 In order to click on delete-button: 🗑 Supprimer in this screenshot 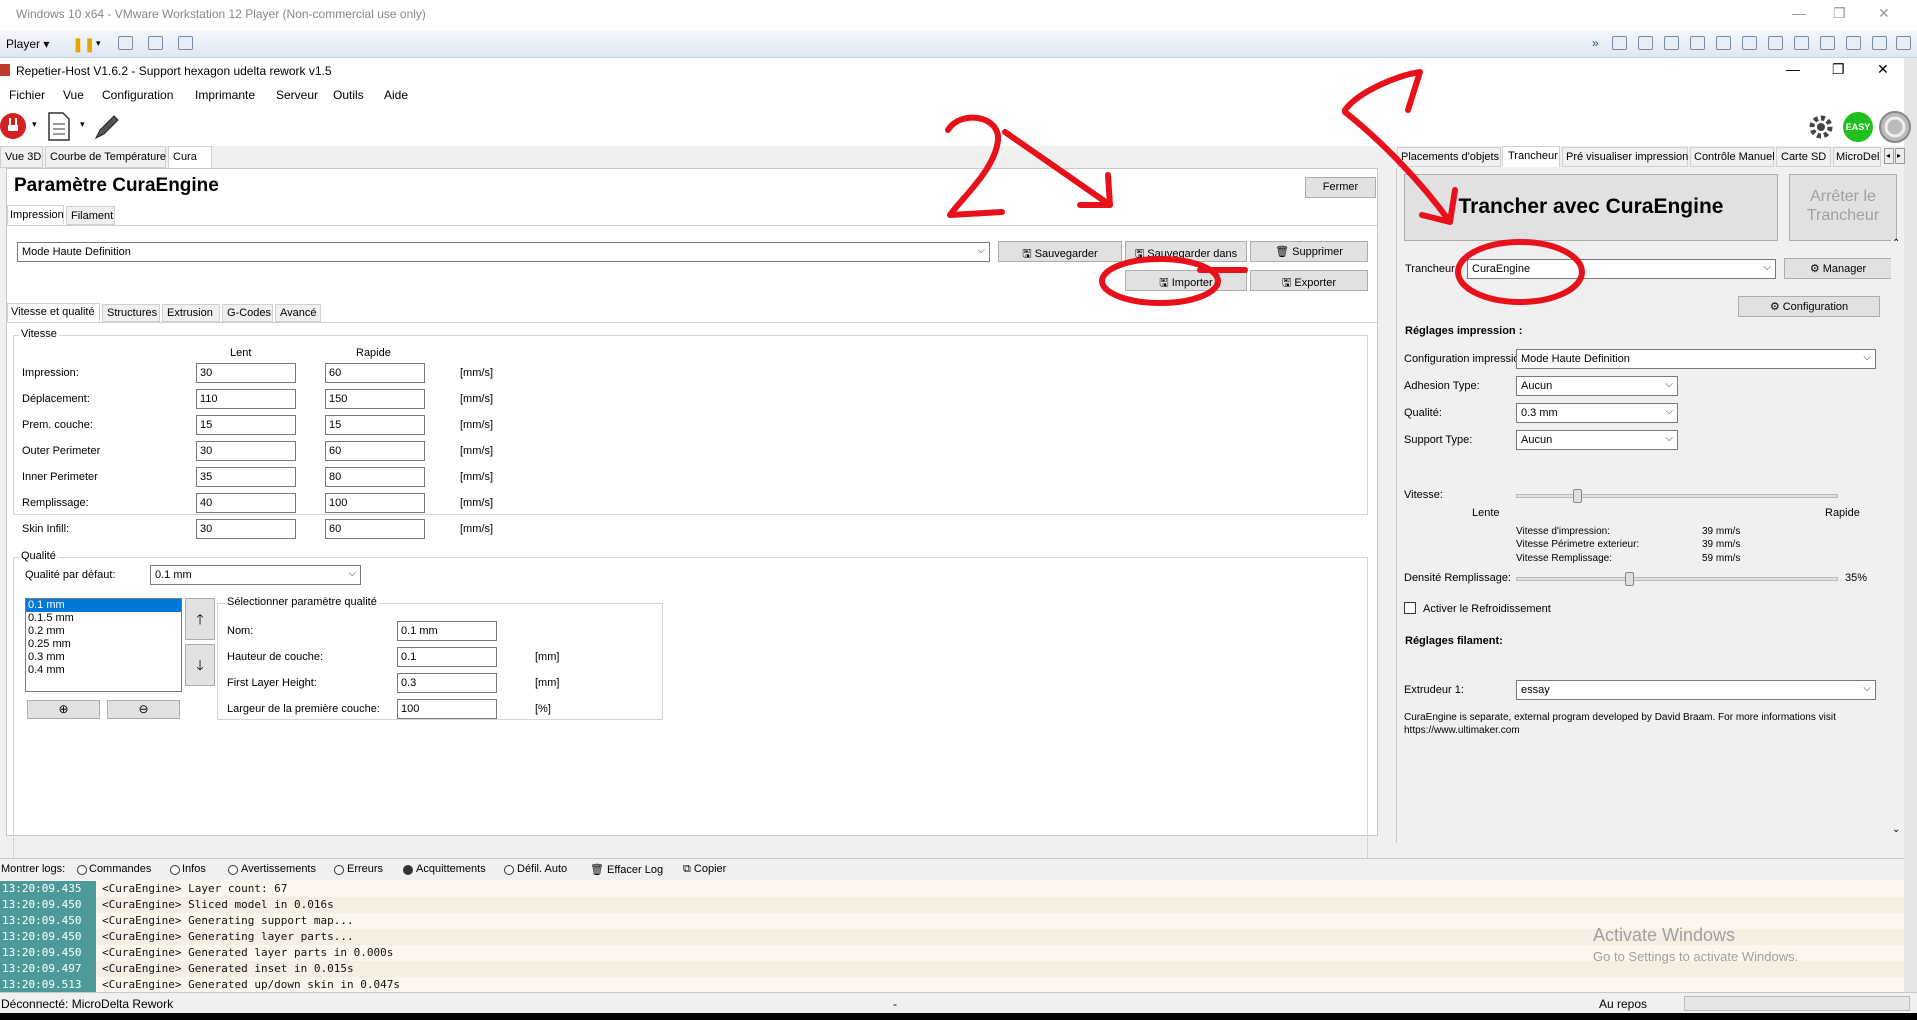, I will do `click(1309, 251)`.